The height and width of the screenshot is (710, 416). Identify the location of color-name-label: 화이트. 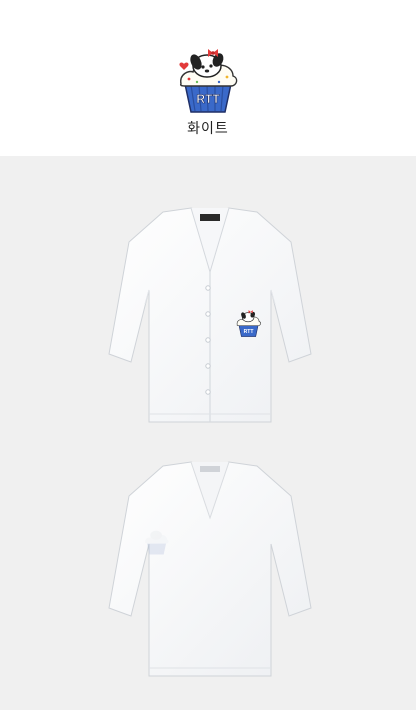
(208, 129).